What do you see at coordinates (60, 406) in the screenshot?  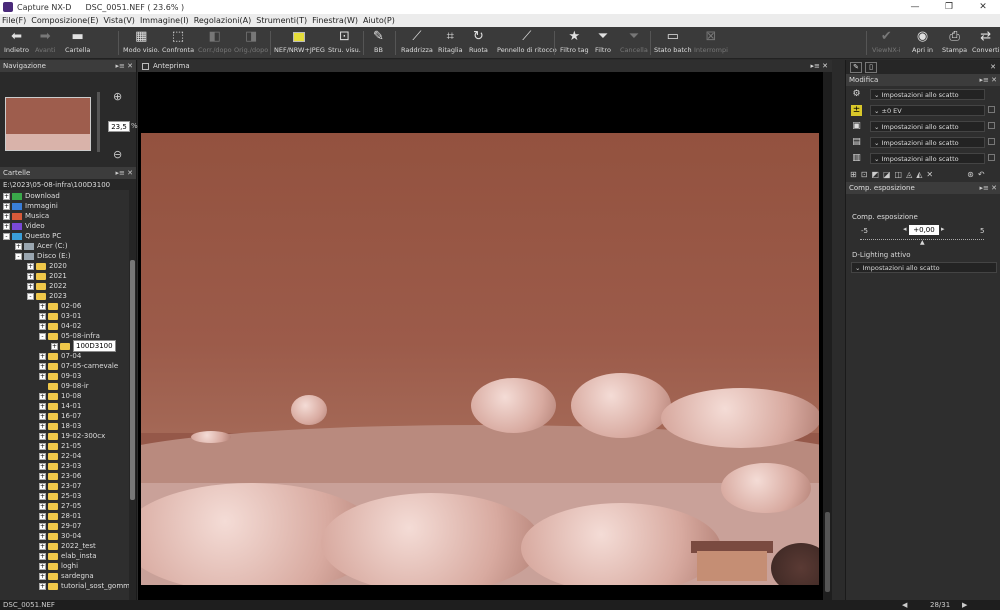 I see `folder-tree-item: +14-01` at bounding box center [60, 406].